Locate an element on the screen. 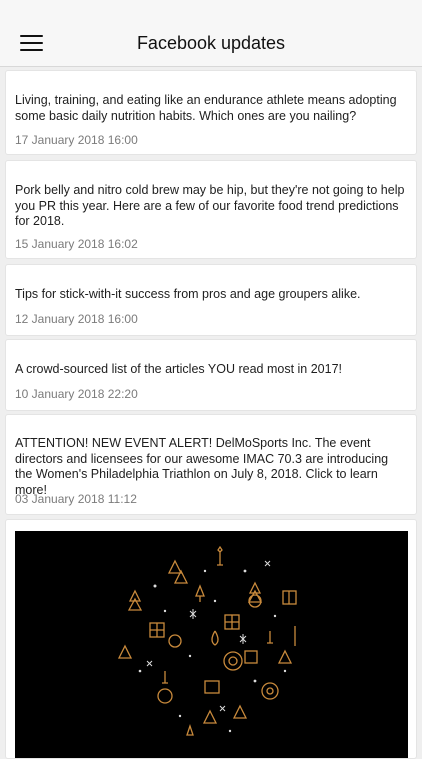  post-date: 15 January 2018 16:02 is located at coordinates (76, 244).